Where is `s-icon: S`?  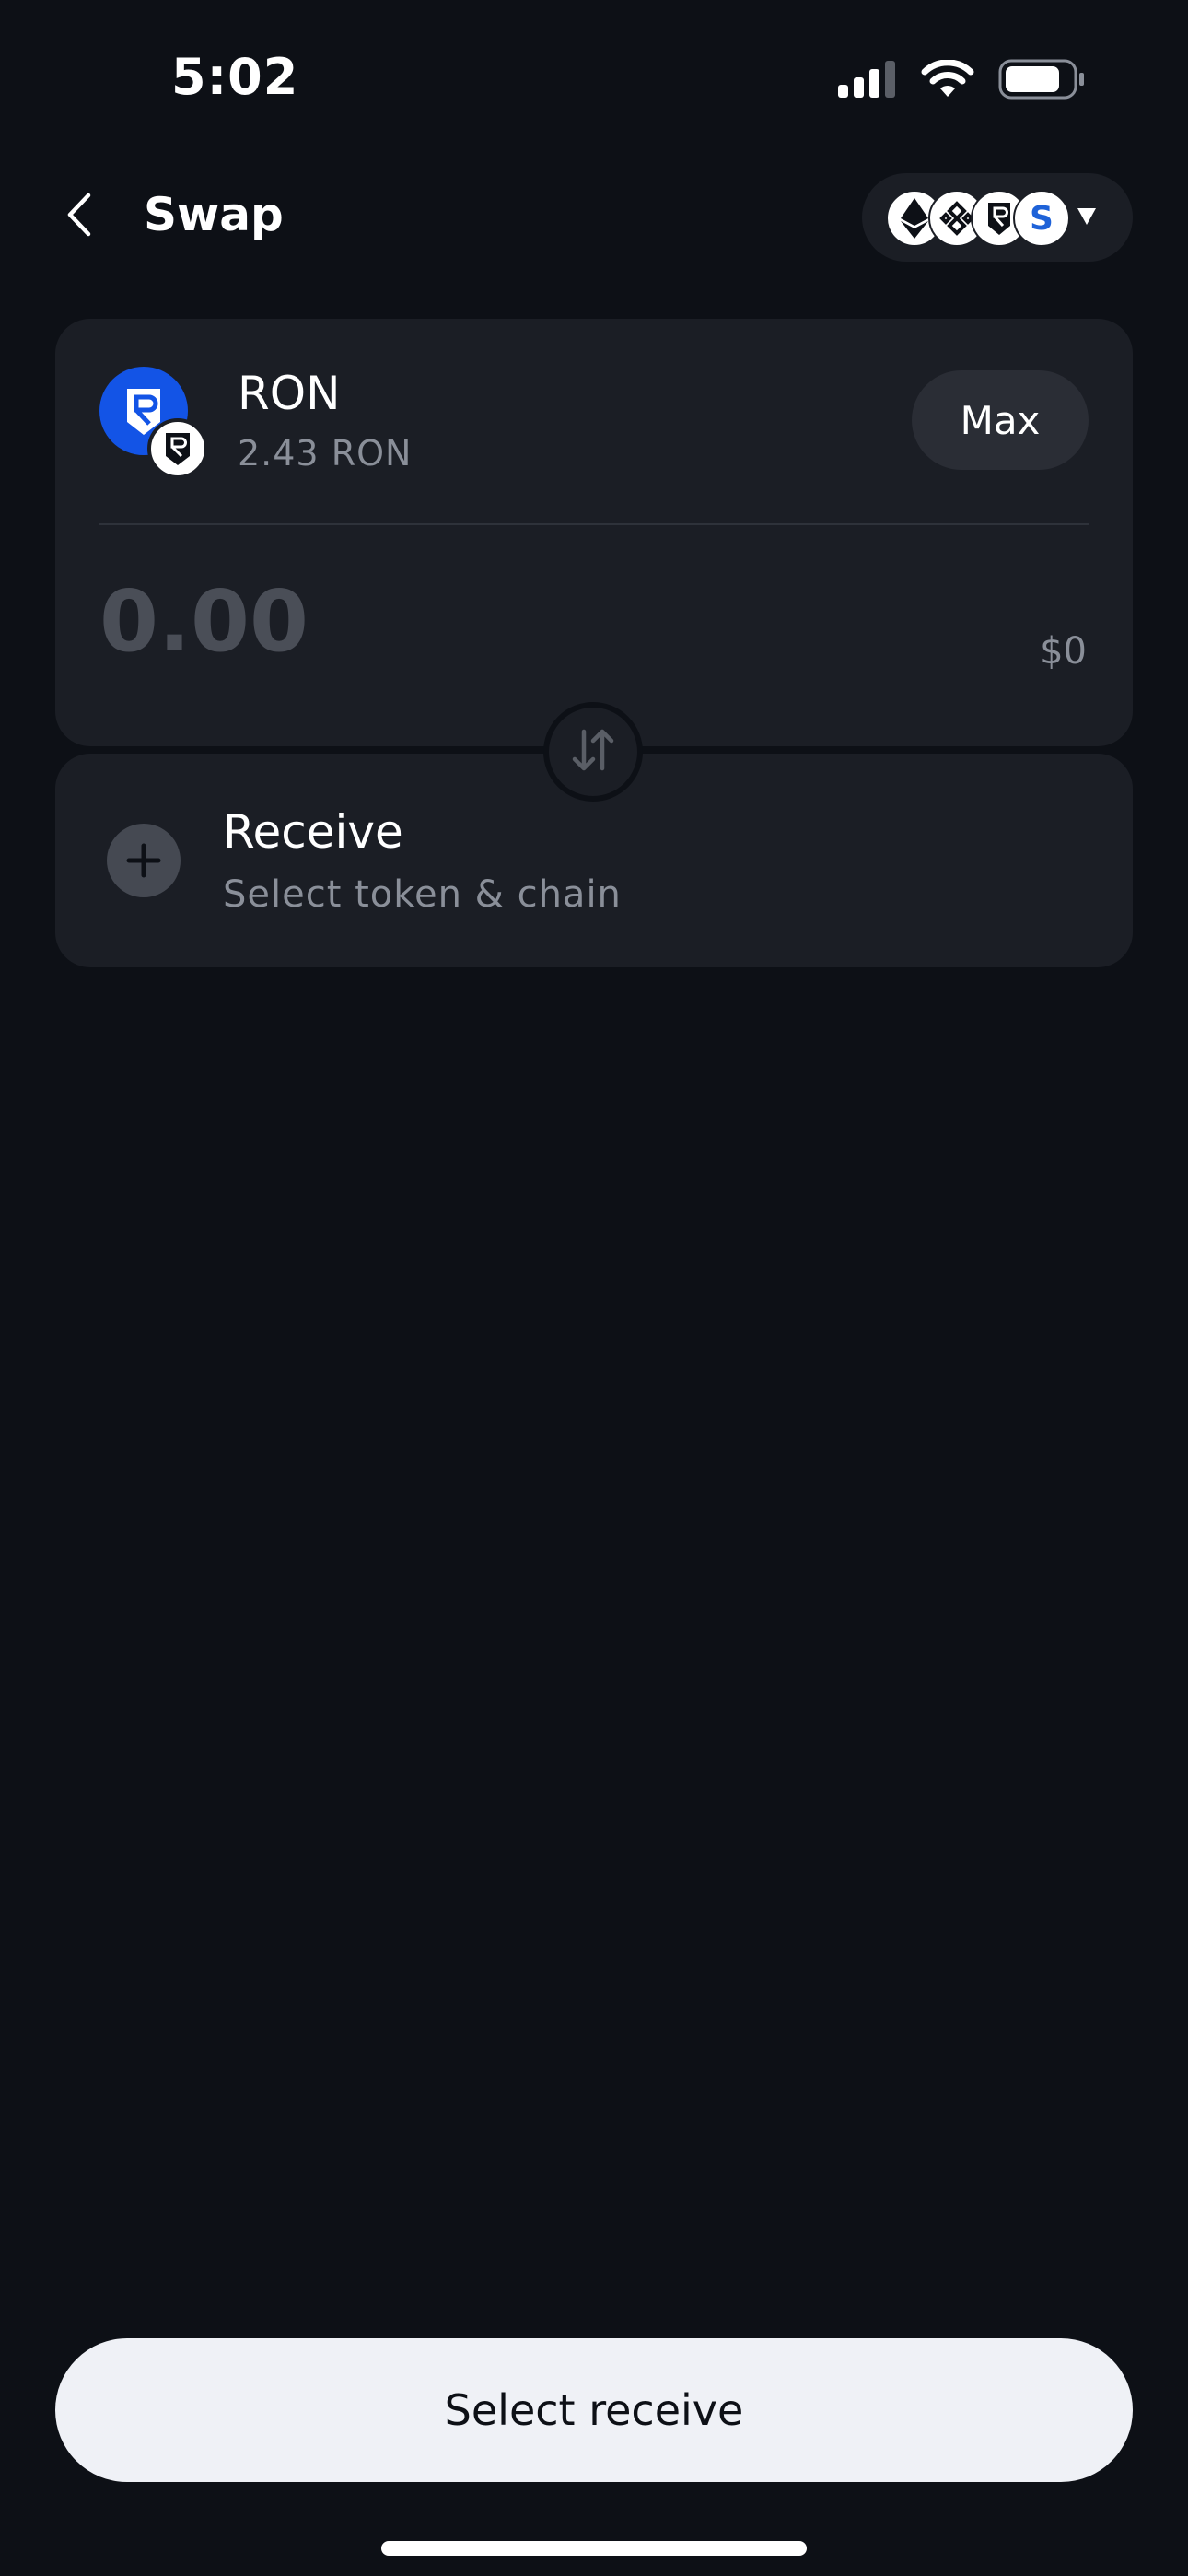 s-icon: S is located at coordinates (1041, 218).